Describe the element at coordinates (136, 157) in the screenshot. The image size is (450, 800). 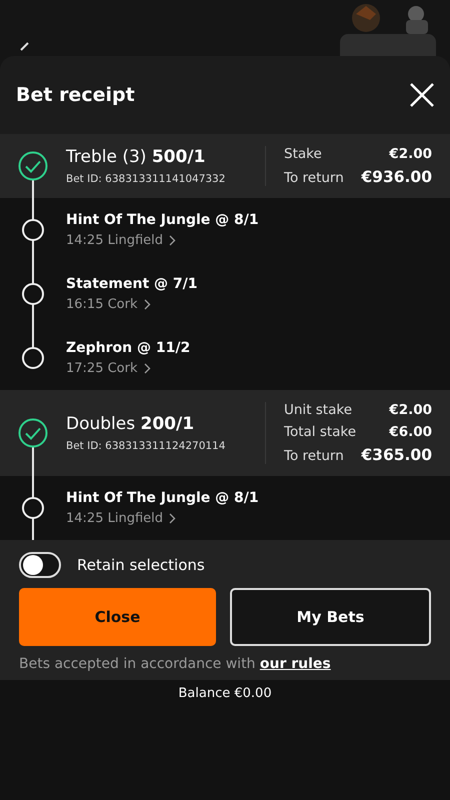
I see `bet-type: Treble (3) 500/1` at that location.